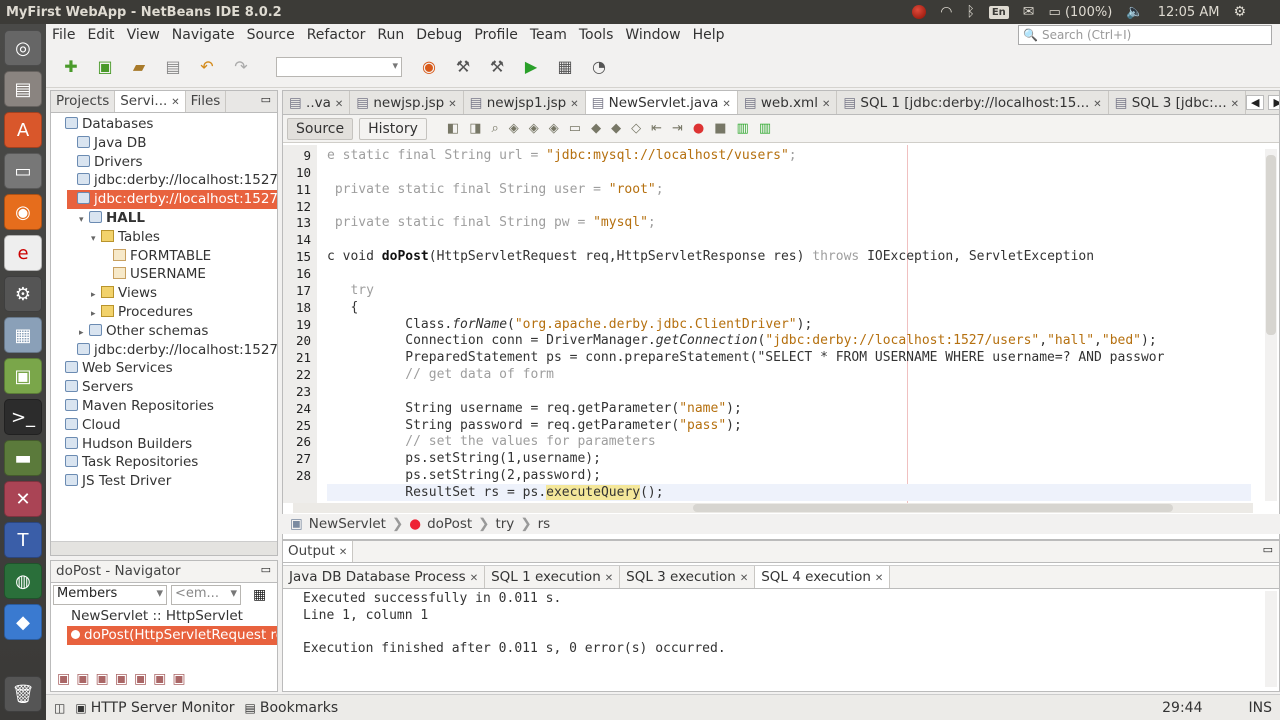 The height and width of the screenshot is (720, 1280). I want to click on tree-node: JS Test Driver, so click(113, 481).